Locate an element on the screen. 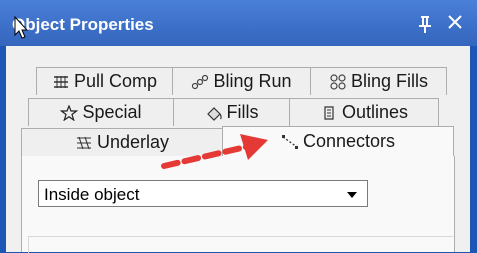 This screenshot has width=477, height=253. inner-group-frame is located at coordinates (240, 244).